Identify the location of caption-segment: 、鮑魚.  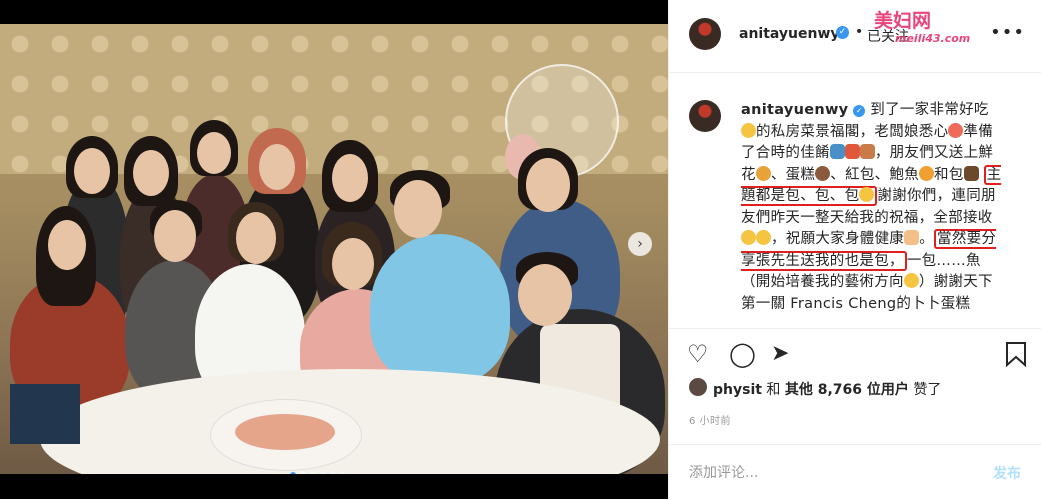
(897, 174).